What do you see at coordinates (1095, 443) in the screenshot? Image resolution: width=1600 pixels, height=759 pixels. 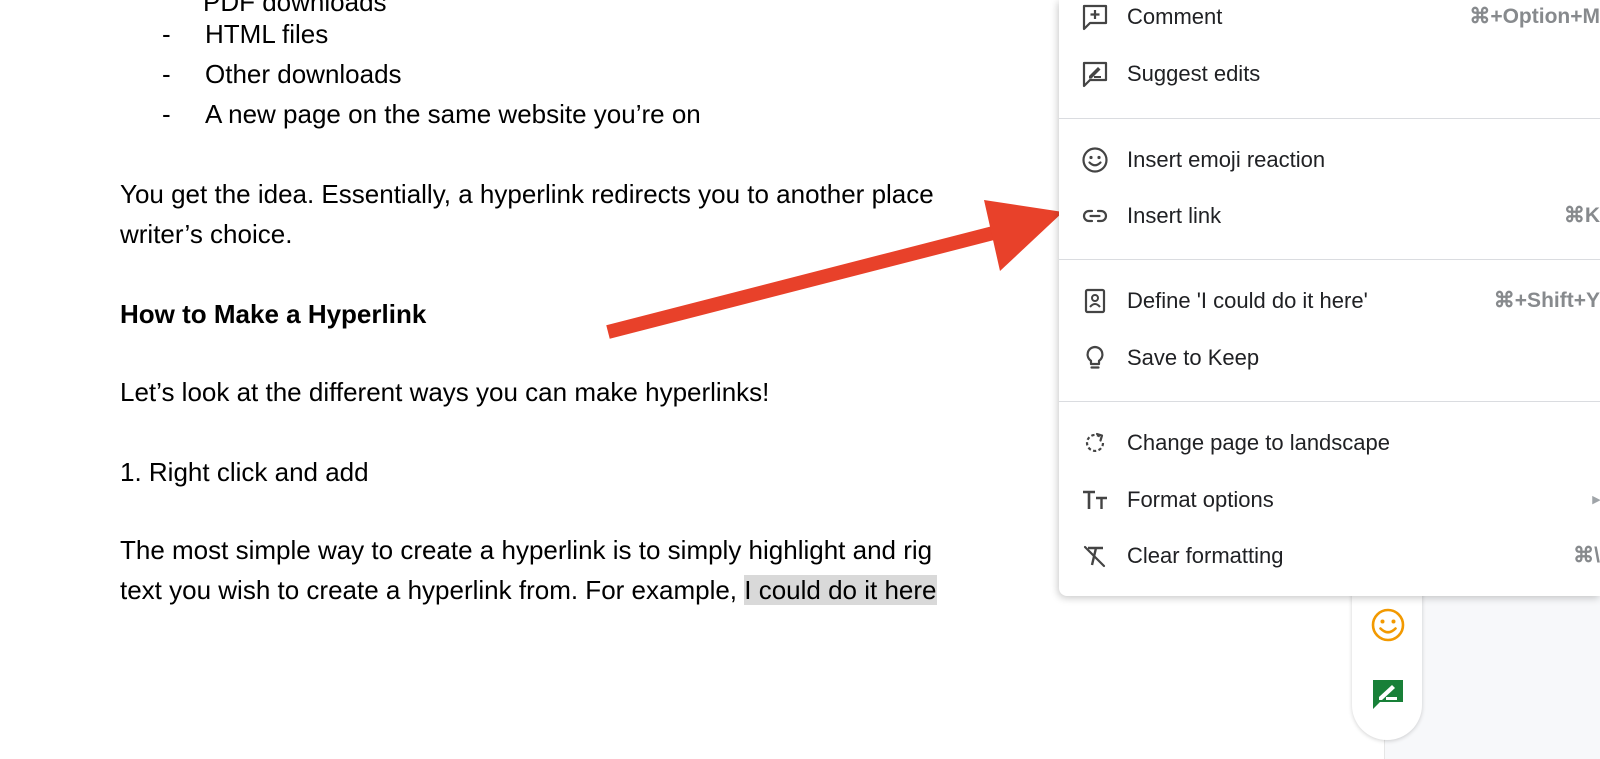 I see `rotate-page-icon` at bounding box center [1095, 443].